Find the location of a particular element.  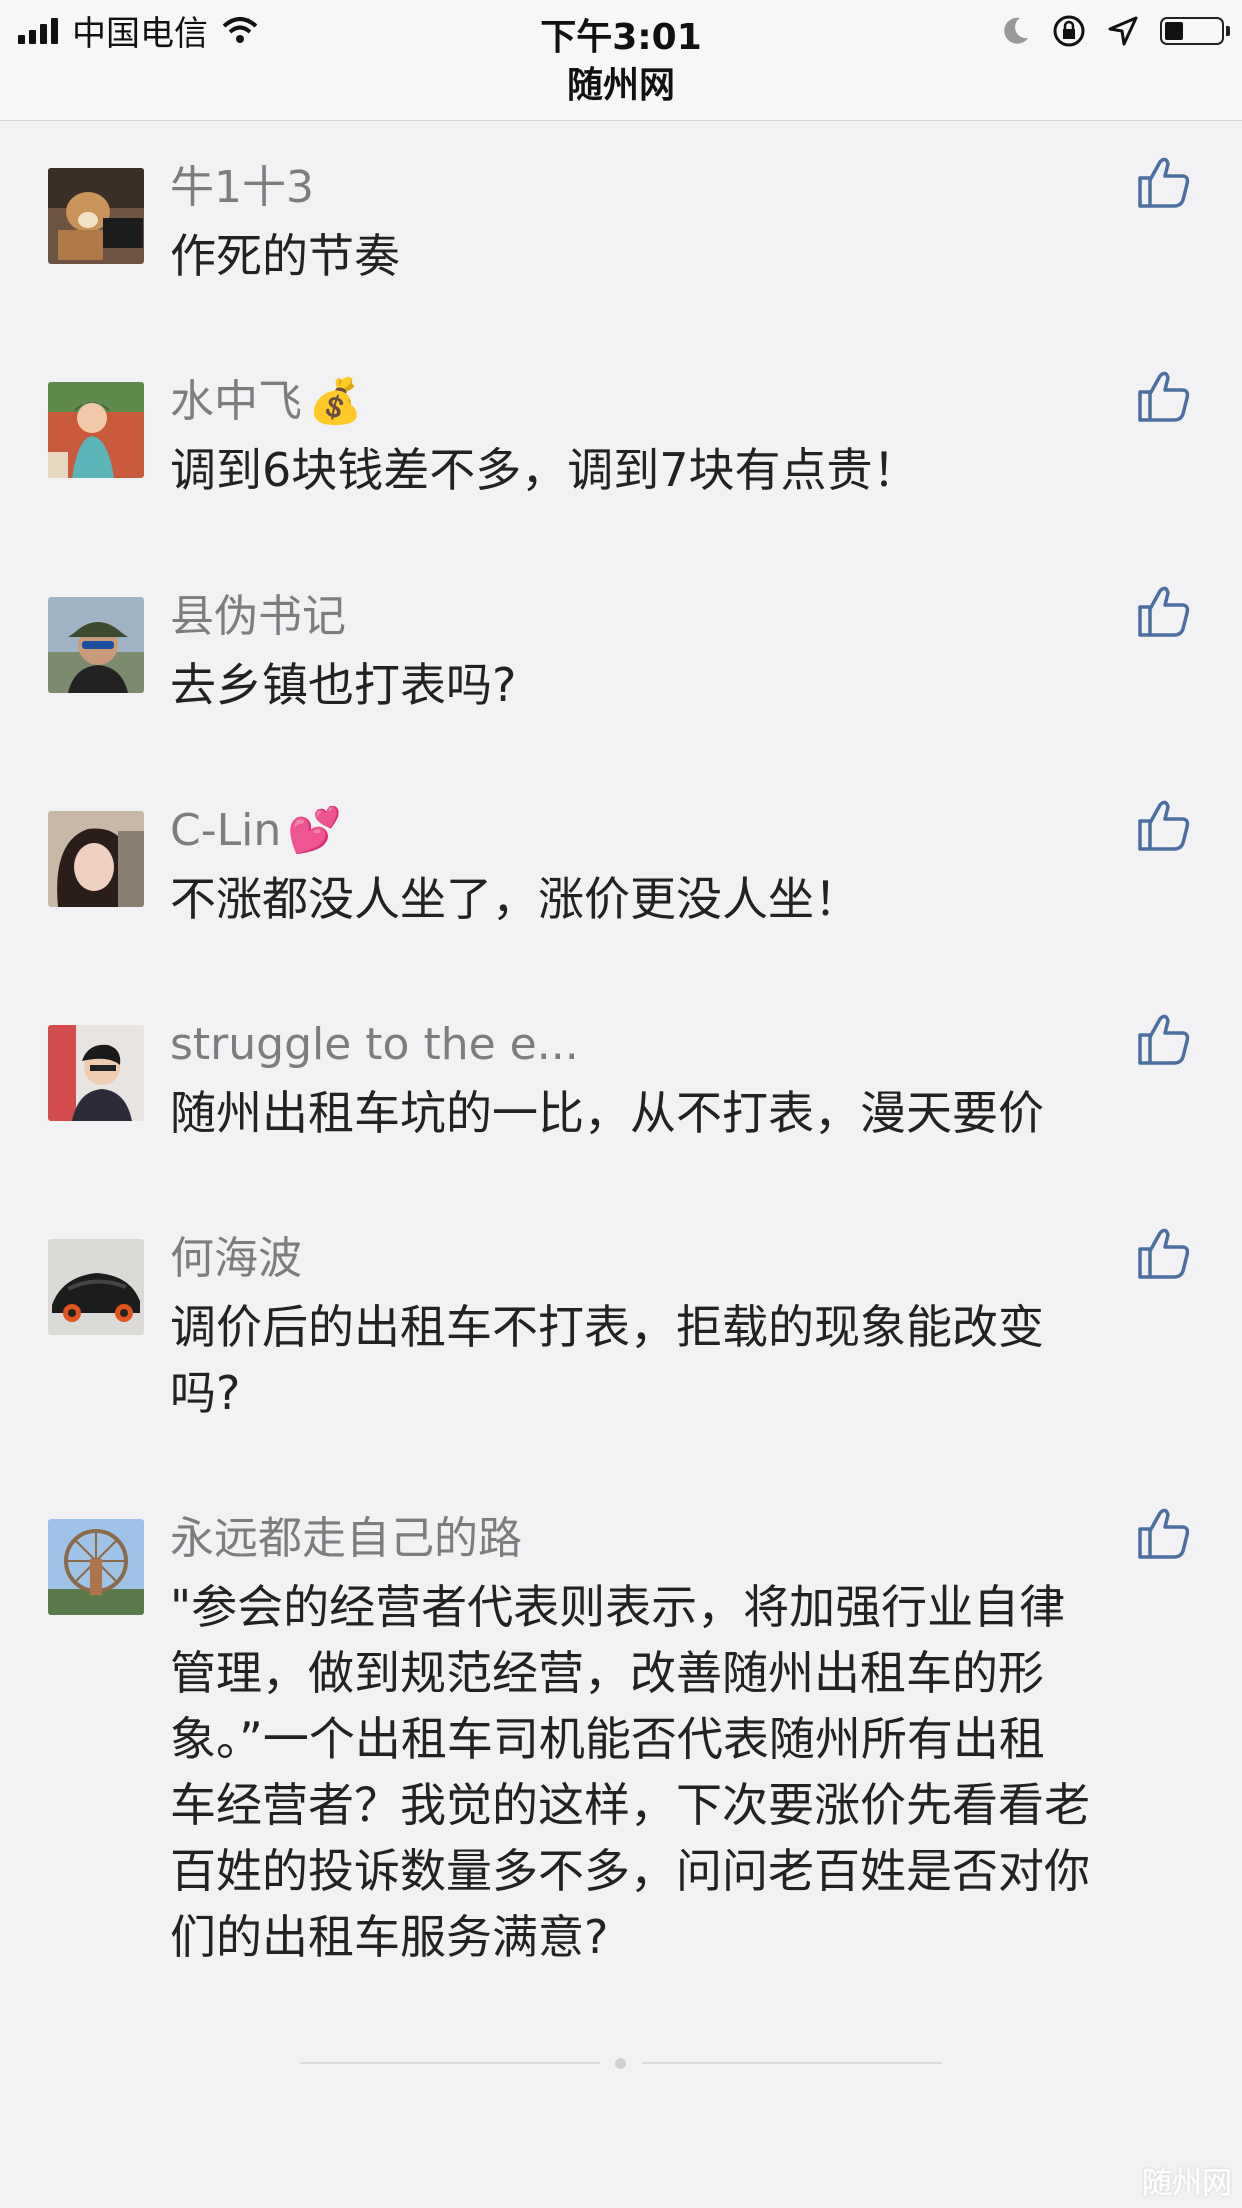

comment-text: 随州出租车坑的一比，从不打表，漫天要价 is located at coordinates (607, 1113).